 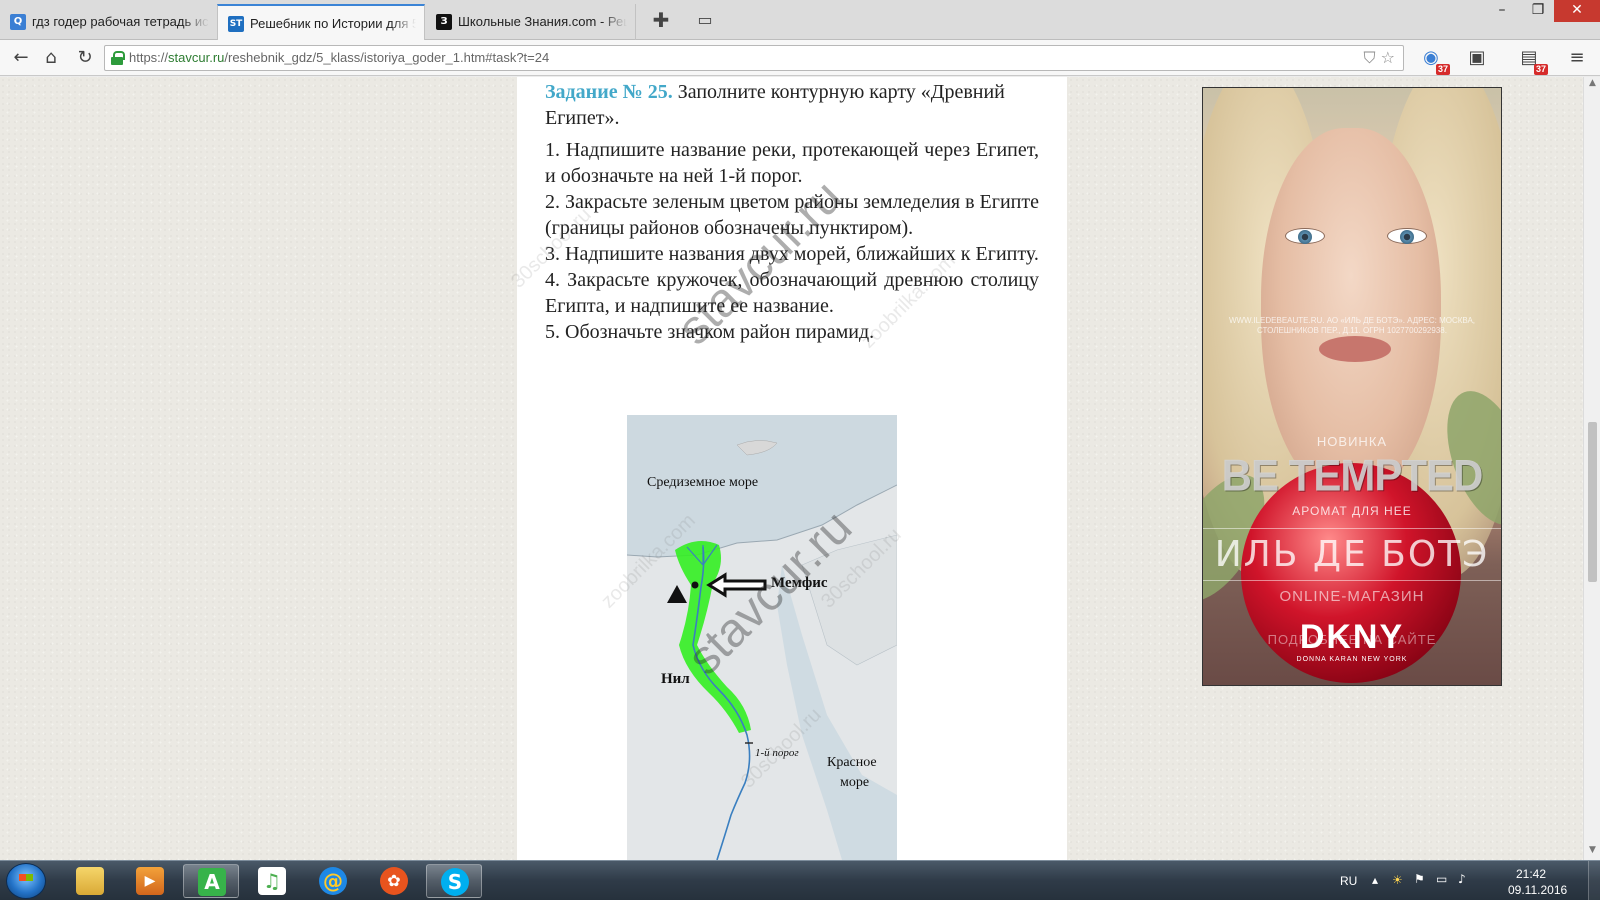 What do you see at coordinates (1388, 57) in the screenshot?
I see `star-icon: ☆` at bounding box center [1388, 57].